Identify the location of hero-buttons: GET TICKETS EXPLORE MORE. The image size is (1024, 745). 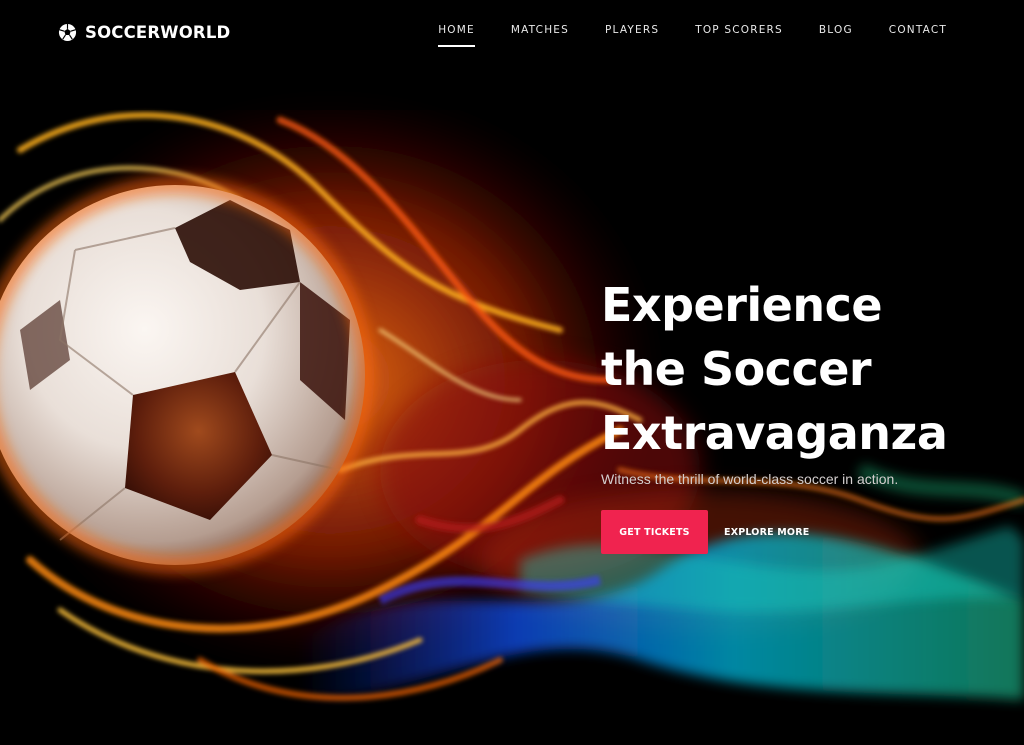
(806, 532).